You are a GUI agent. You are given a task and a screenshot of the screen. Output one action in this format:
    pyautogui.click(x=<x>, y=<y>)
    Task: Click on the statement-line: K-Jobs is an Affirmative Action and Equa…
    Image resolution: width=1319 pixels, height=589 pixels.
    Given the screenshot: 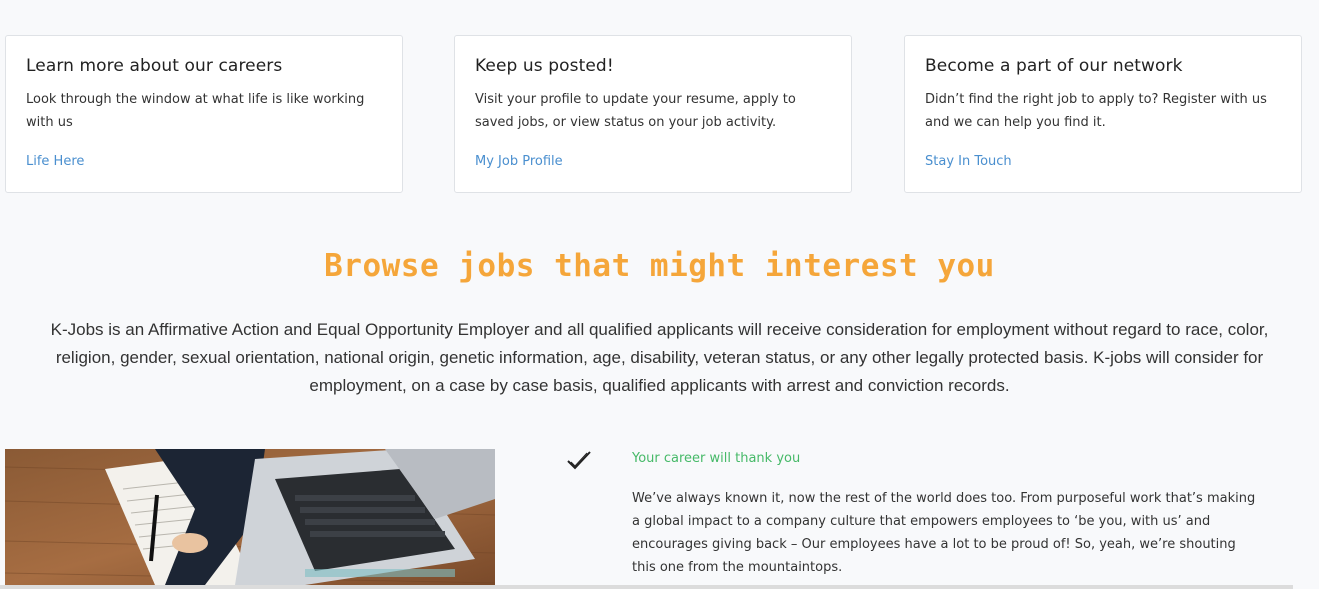 What is the action you would take?
    pyautogui.click(x=659, y=329)
    